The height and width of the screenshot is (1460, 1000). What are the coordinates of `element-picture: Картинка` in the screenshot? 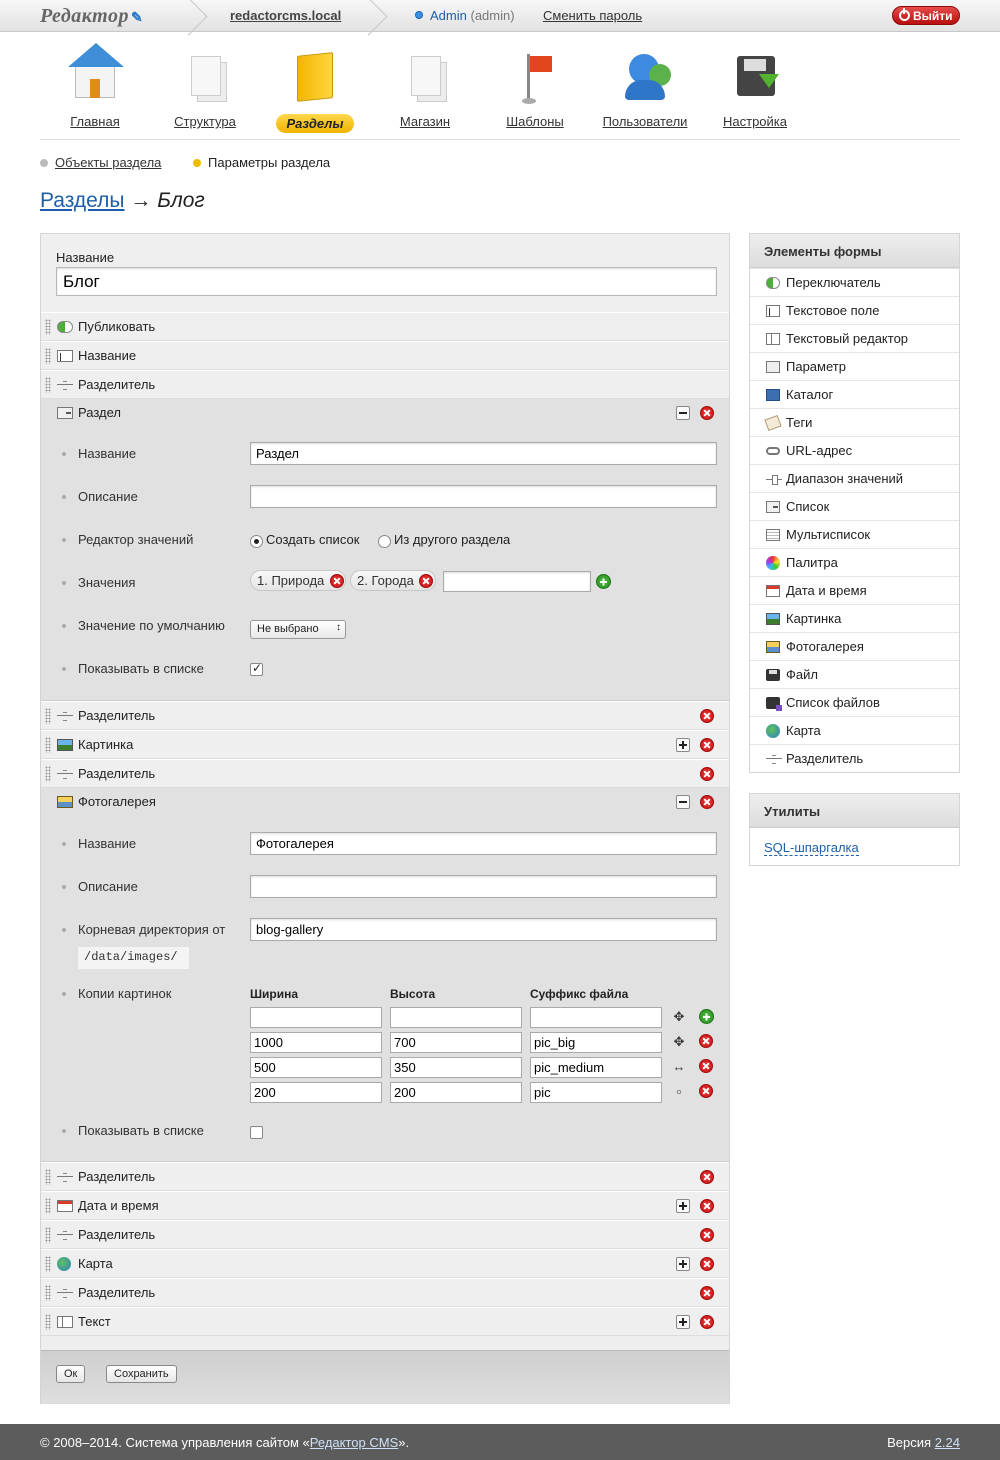 It's located at (854, 618).